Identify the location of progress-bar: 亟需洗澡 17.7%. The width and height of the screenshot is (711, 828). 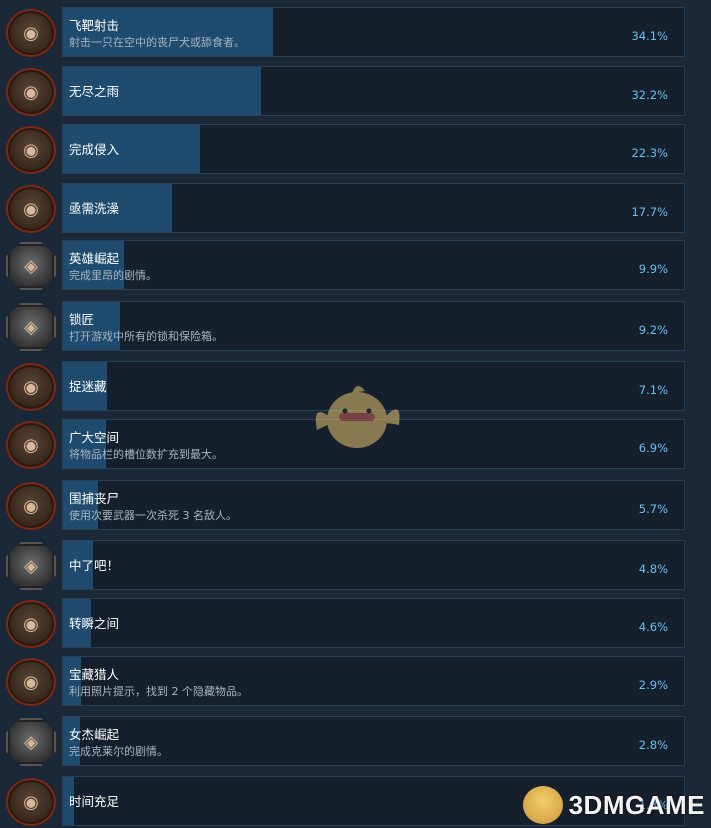
(373, 208).